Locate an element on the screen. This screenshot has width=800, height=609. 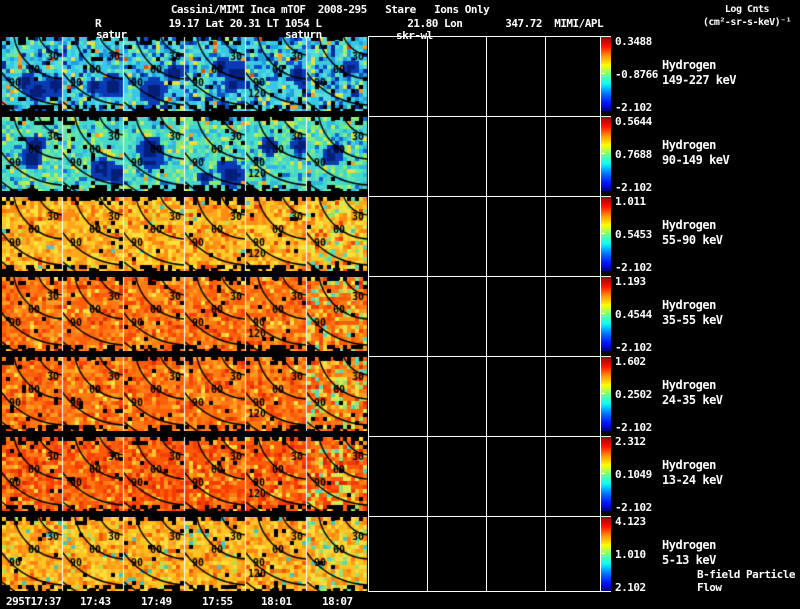
colorbar-units-label: Log Cnts (cm²-sr-s-keV)⁻¹ is located at coordinates (747, 16).